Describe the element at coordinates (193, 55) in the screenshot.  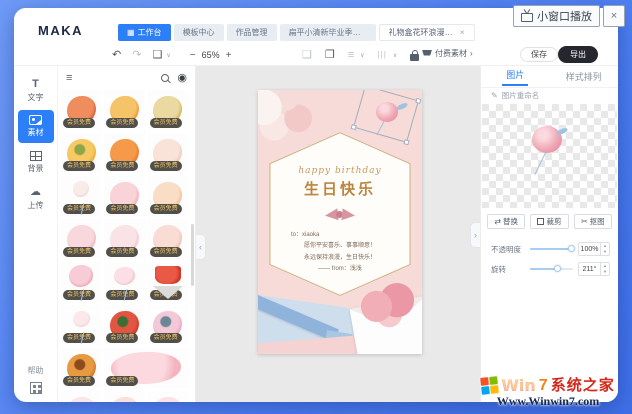
I see `zoom-out-button: −` at that location.